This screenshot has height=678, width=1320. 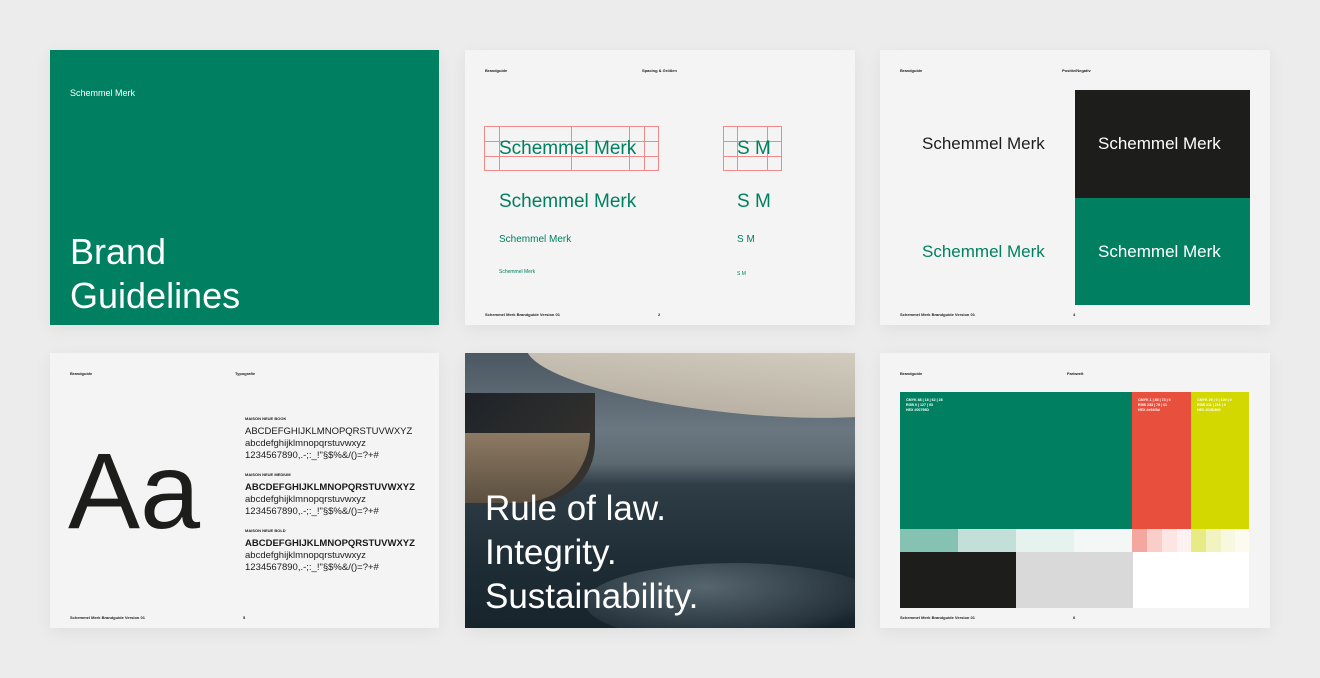 I want to click on values-slogan: Rule of law. Integrity. Sustainability., so click(x=591, y=553).